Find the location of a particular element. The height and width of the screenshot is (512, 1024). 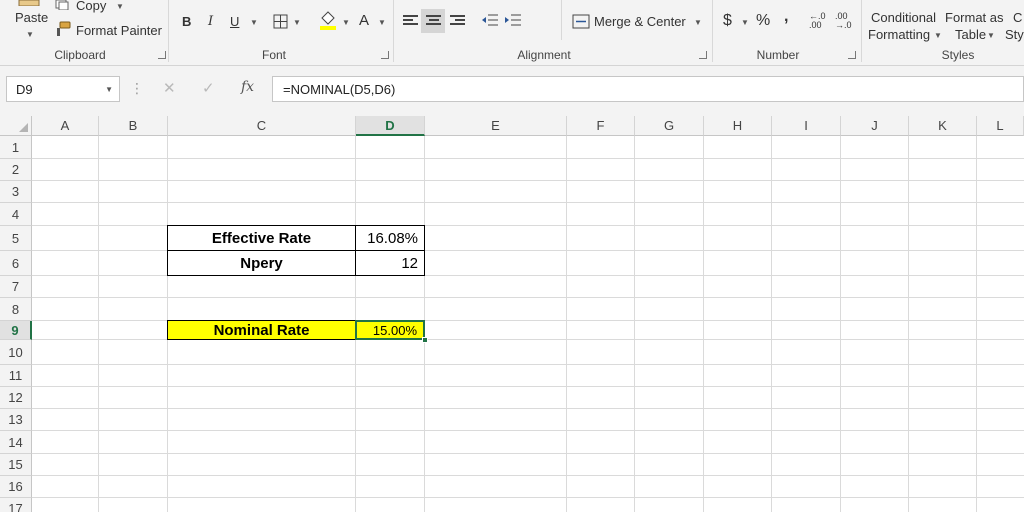

decrease-indent-icon is located at coordinates (490, 20).